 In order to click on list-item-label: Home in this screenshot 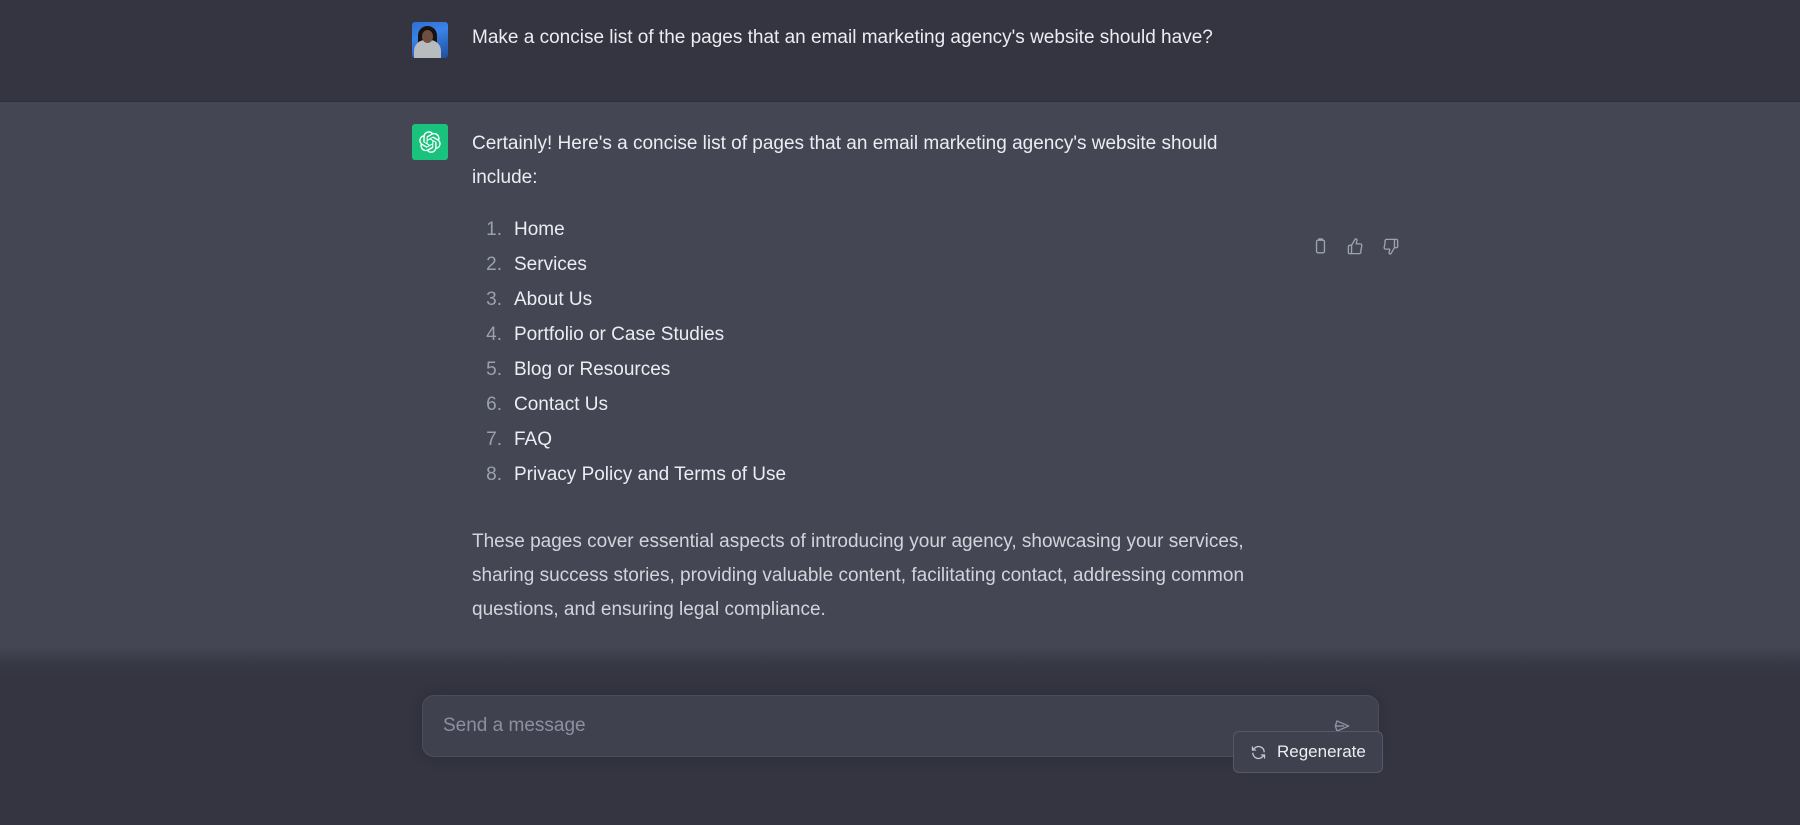, I will do `click(539, 229)`.